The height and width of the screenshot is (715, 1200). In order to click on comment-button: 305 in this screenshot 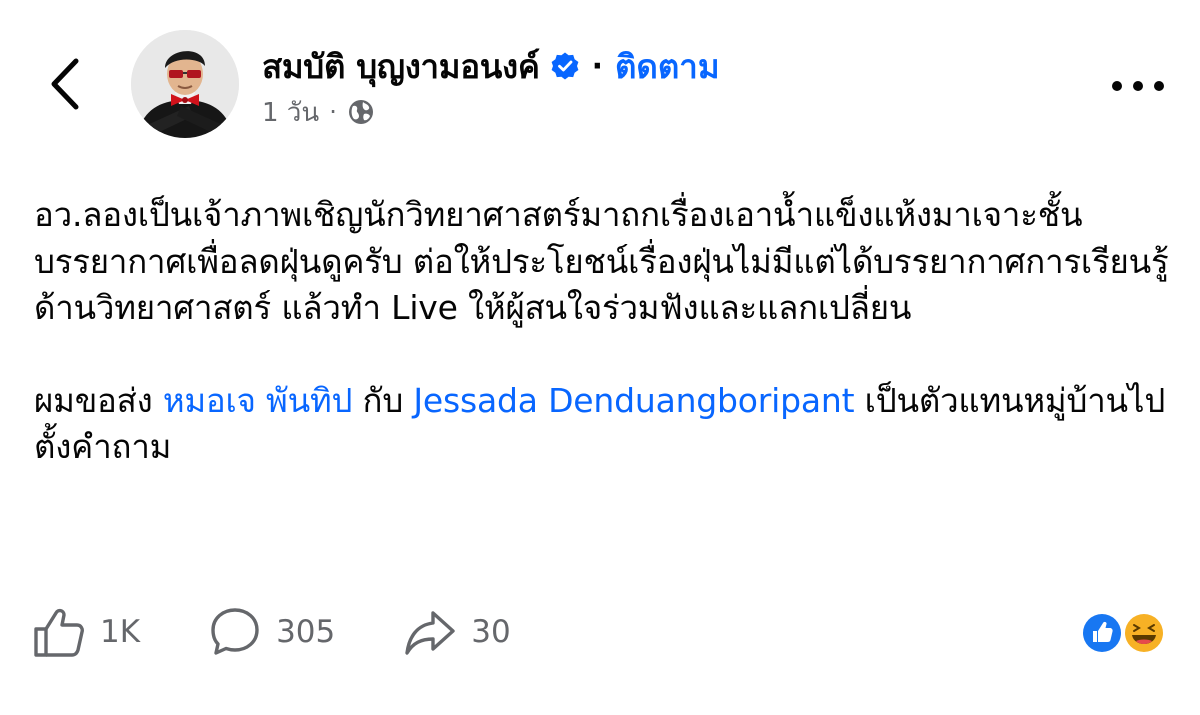, I will do `click(271, 632)`.